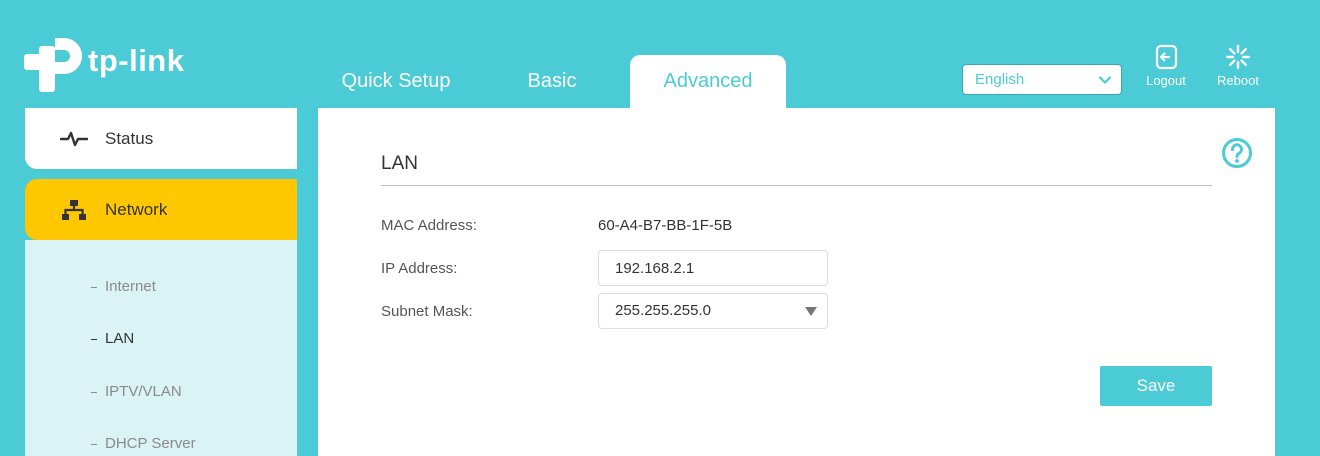 This screenshot has height=456, width=1320. I want to click on subnet-mask-value: 255.255.255.0, so click(663, 310).